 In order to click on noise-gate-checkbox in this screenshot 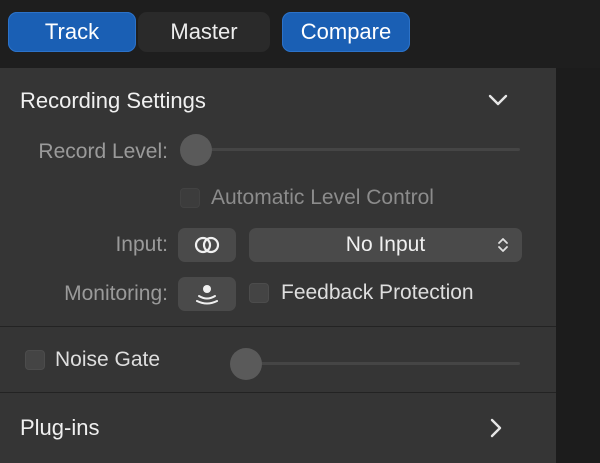, I will do `click(35, 360)`.